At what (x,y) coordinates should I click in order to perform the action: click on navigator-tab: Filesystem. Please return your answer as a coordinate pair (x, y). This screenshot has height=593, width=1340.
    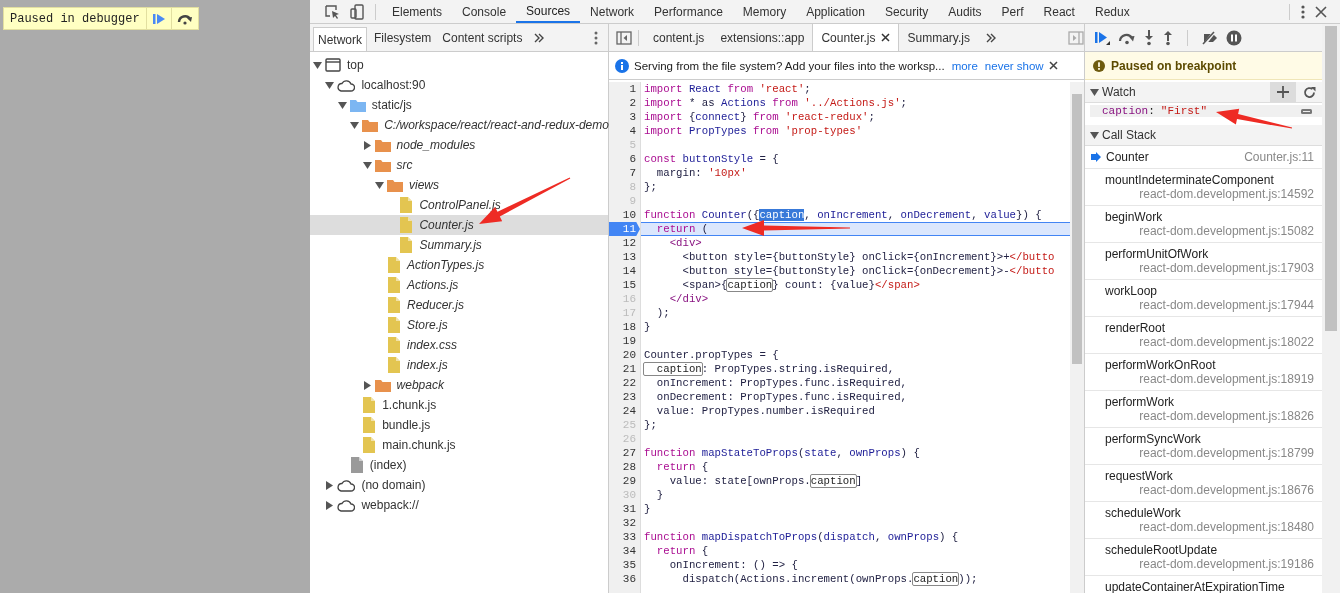
    Looking at the image, I should click on (403, 37).